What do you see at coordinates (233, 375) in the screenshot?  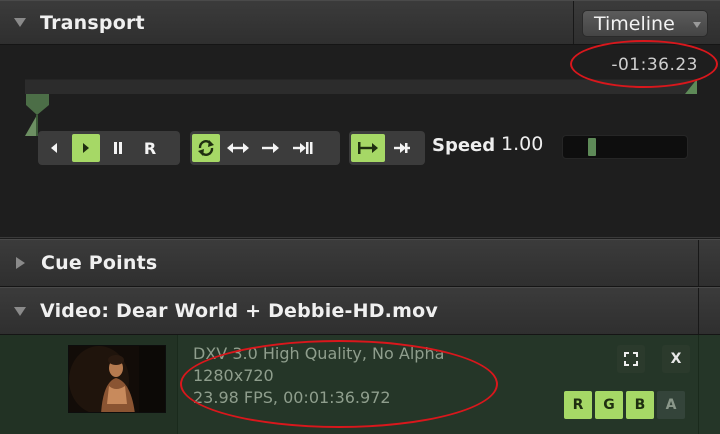 I see `resolution-info: 1280x720` at bounding box center [233, 375].